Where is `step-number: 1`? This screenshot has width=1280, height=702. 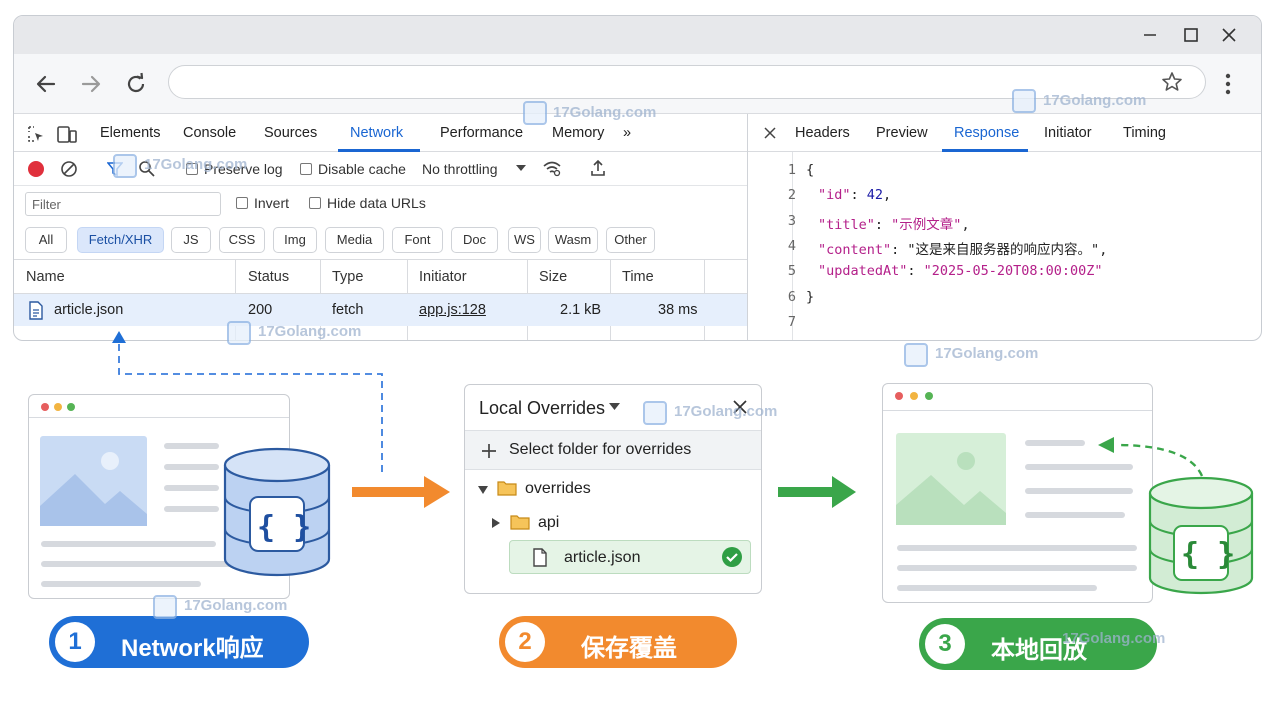
step-number: 1 is located at coordinates (75, 642).